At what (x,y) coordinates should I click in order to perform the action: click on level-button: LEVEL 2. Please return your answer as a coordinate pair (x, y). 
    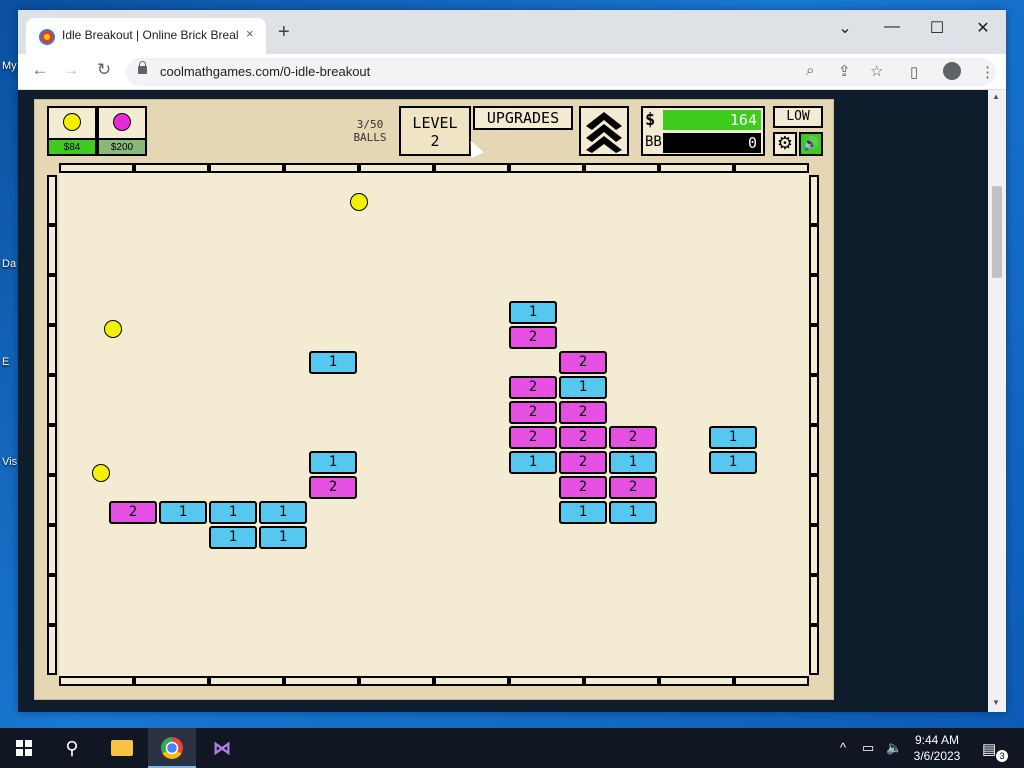
    Looking at the image, I should click on (435, 131).